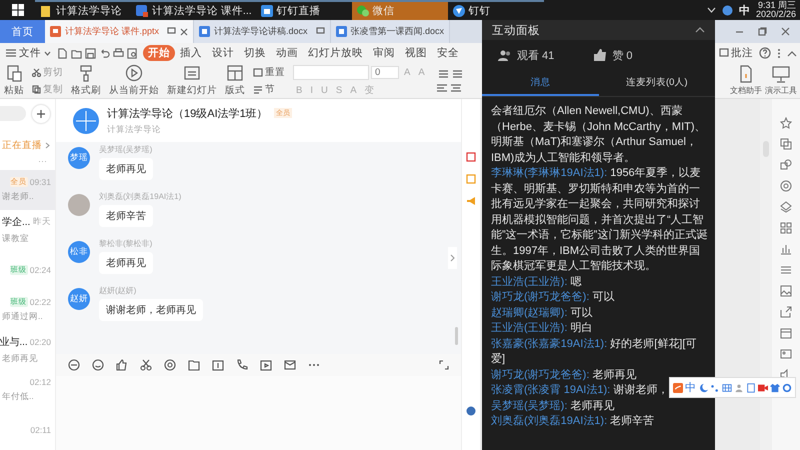 The image size is (800, 450). Describe the element at coordinates (27, 230) in the screenshot. I see `chat-list-item: 学企... 昨天 课教室` at that location.